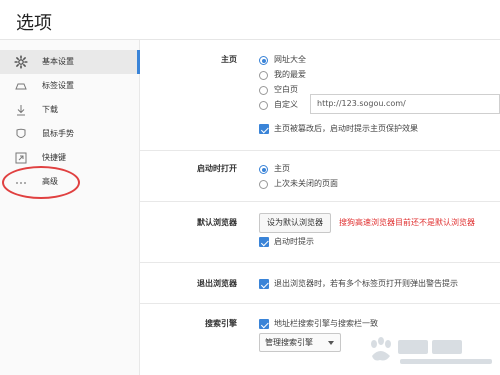 This screenshot has width=500, height=375. Describe the element at coordinates (263, 184) in the screenshot. I see `radio-startup-last-session` at that location.